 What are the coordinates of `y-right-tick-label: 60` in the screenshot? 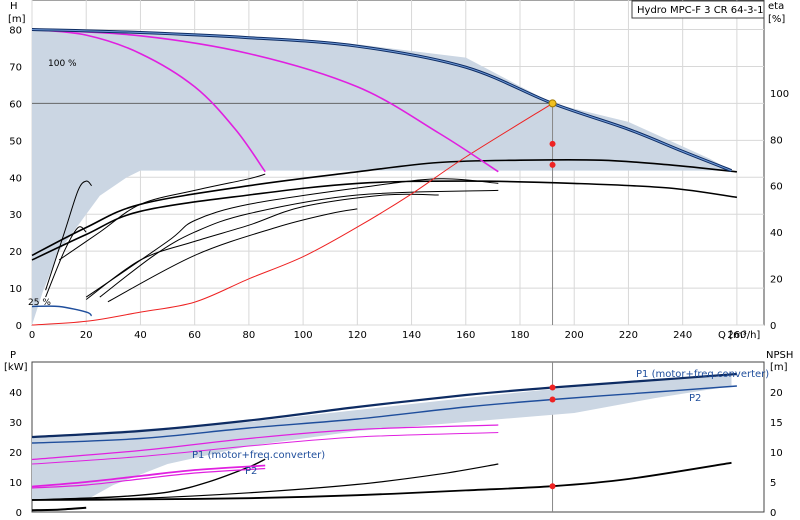 It's located at (776, 187).